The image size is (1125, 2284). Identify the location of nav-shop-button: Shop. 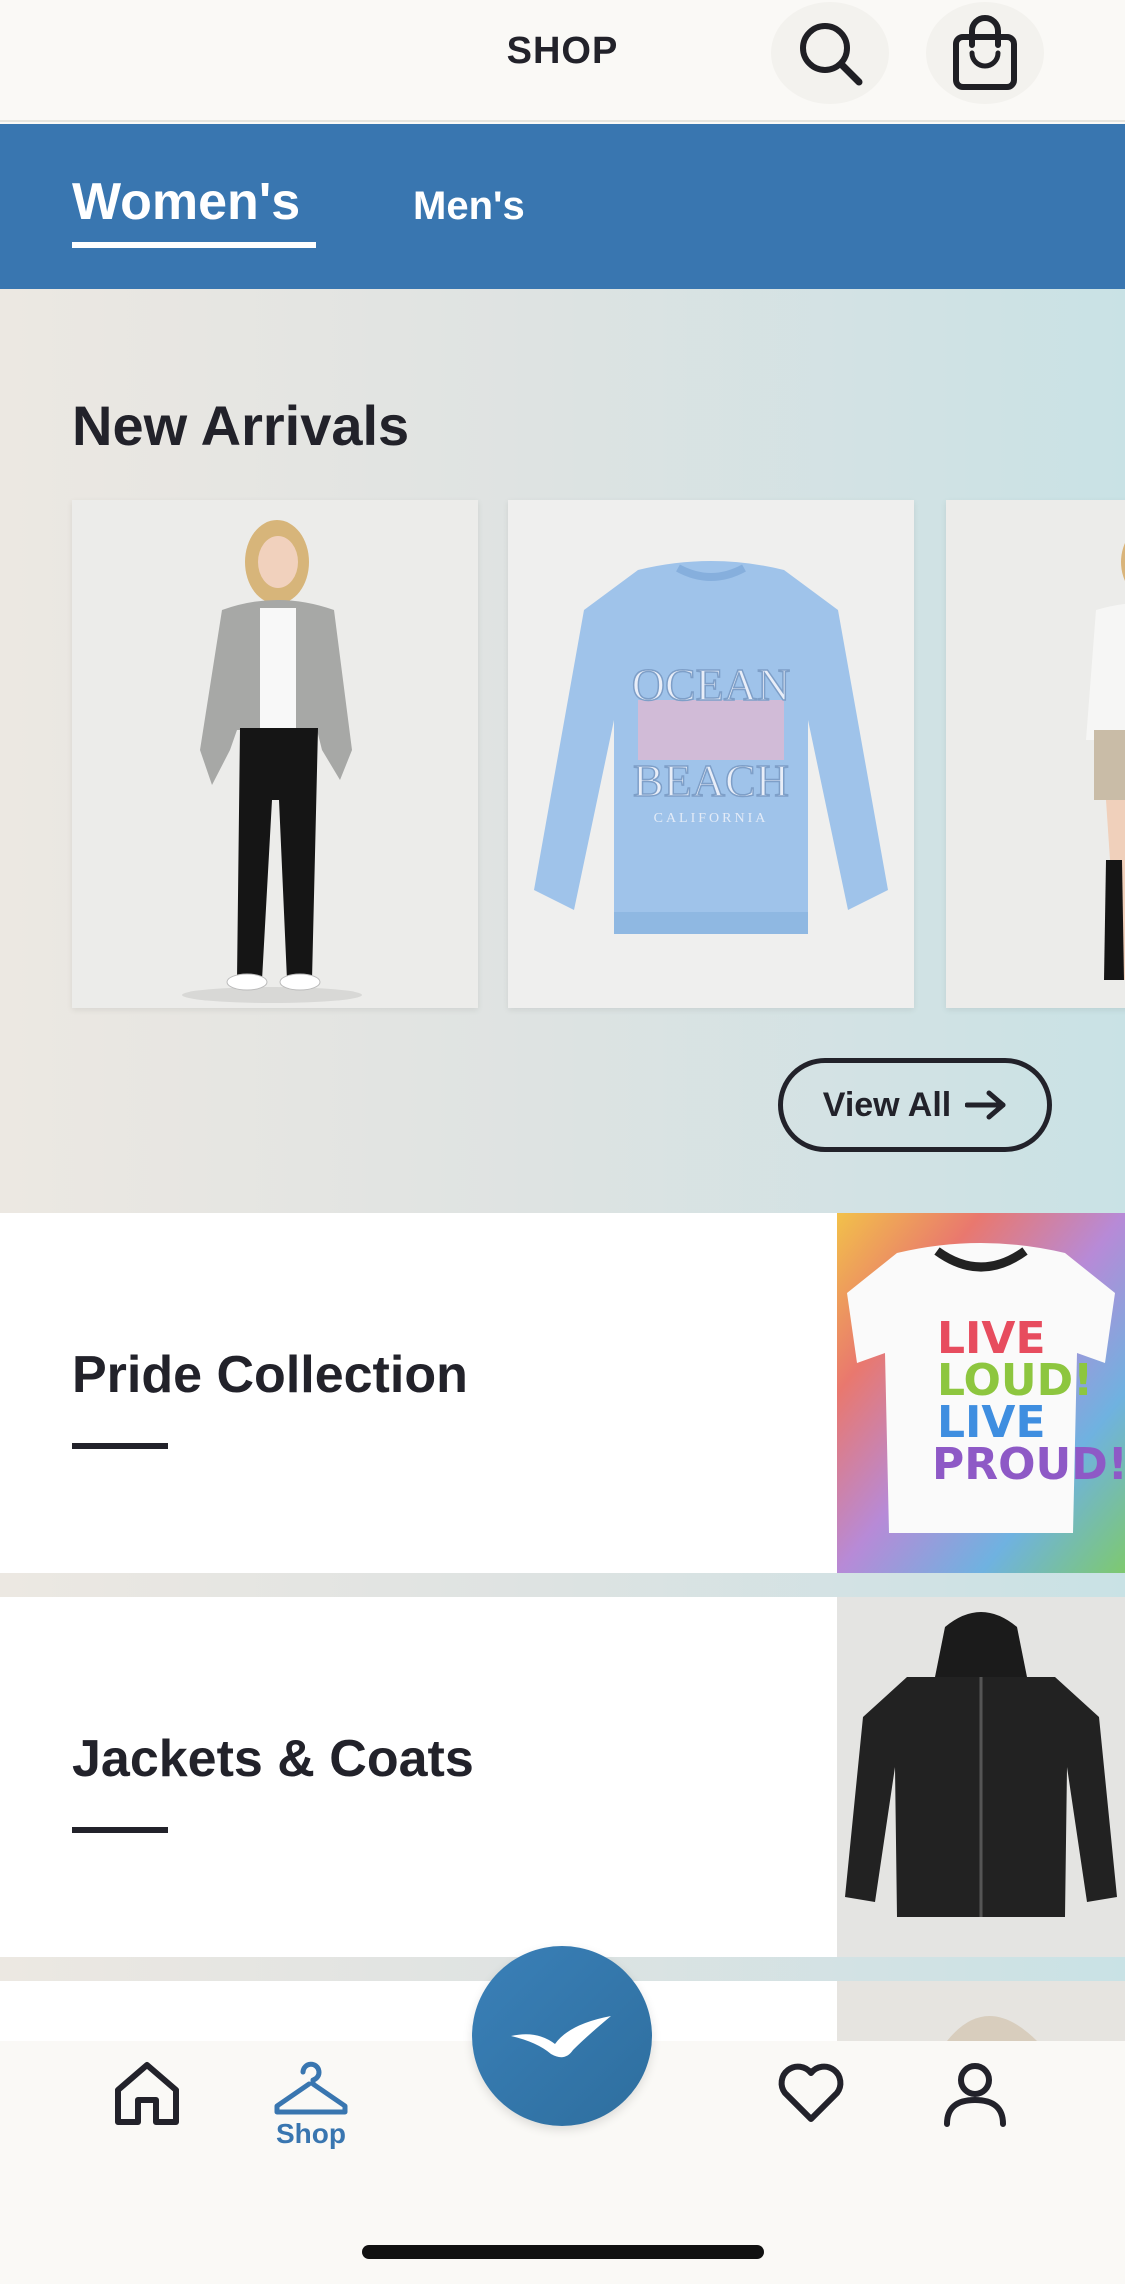
(311, 2105).